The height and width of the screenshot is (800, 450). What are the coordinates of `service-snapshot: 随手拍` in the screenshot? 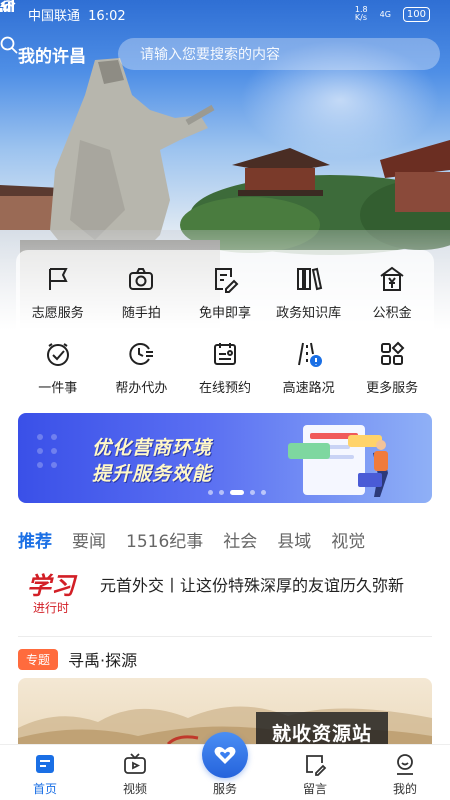 It's located at (142, 292).